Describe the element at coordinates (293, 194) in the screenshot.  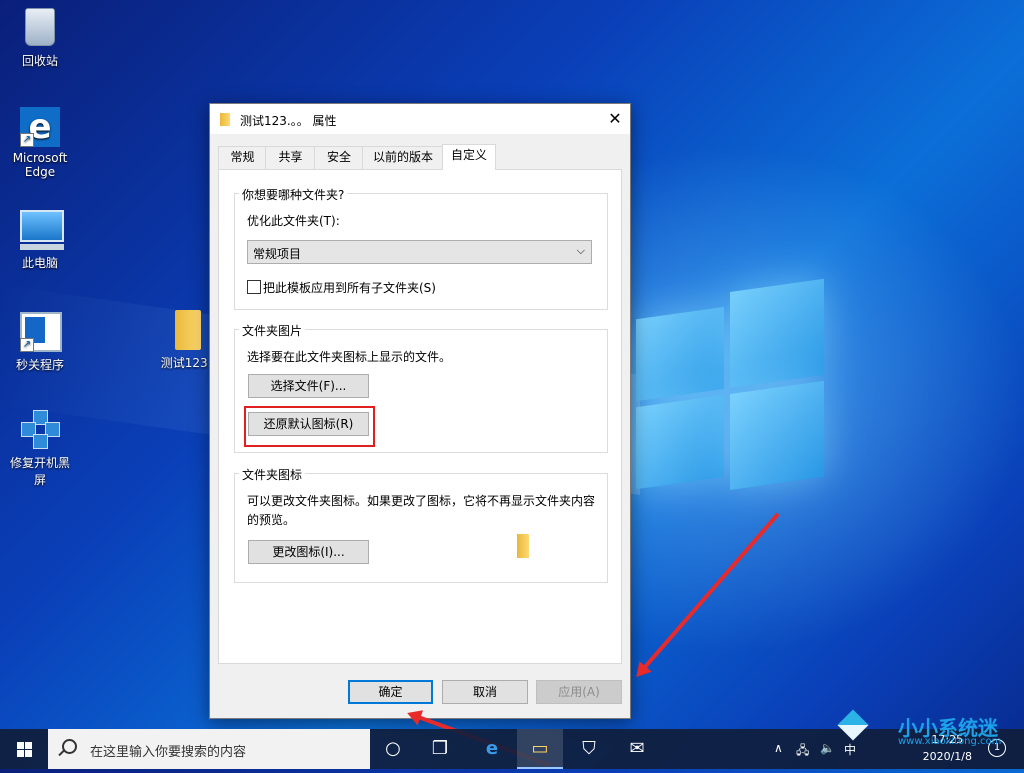
I see `folder-type-group-label: 你想要哪种文件夹?` at that location.